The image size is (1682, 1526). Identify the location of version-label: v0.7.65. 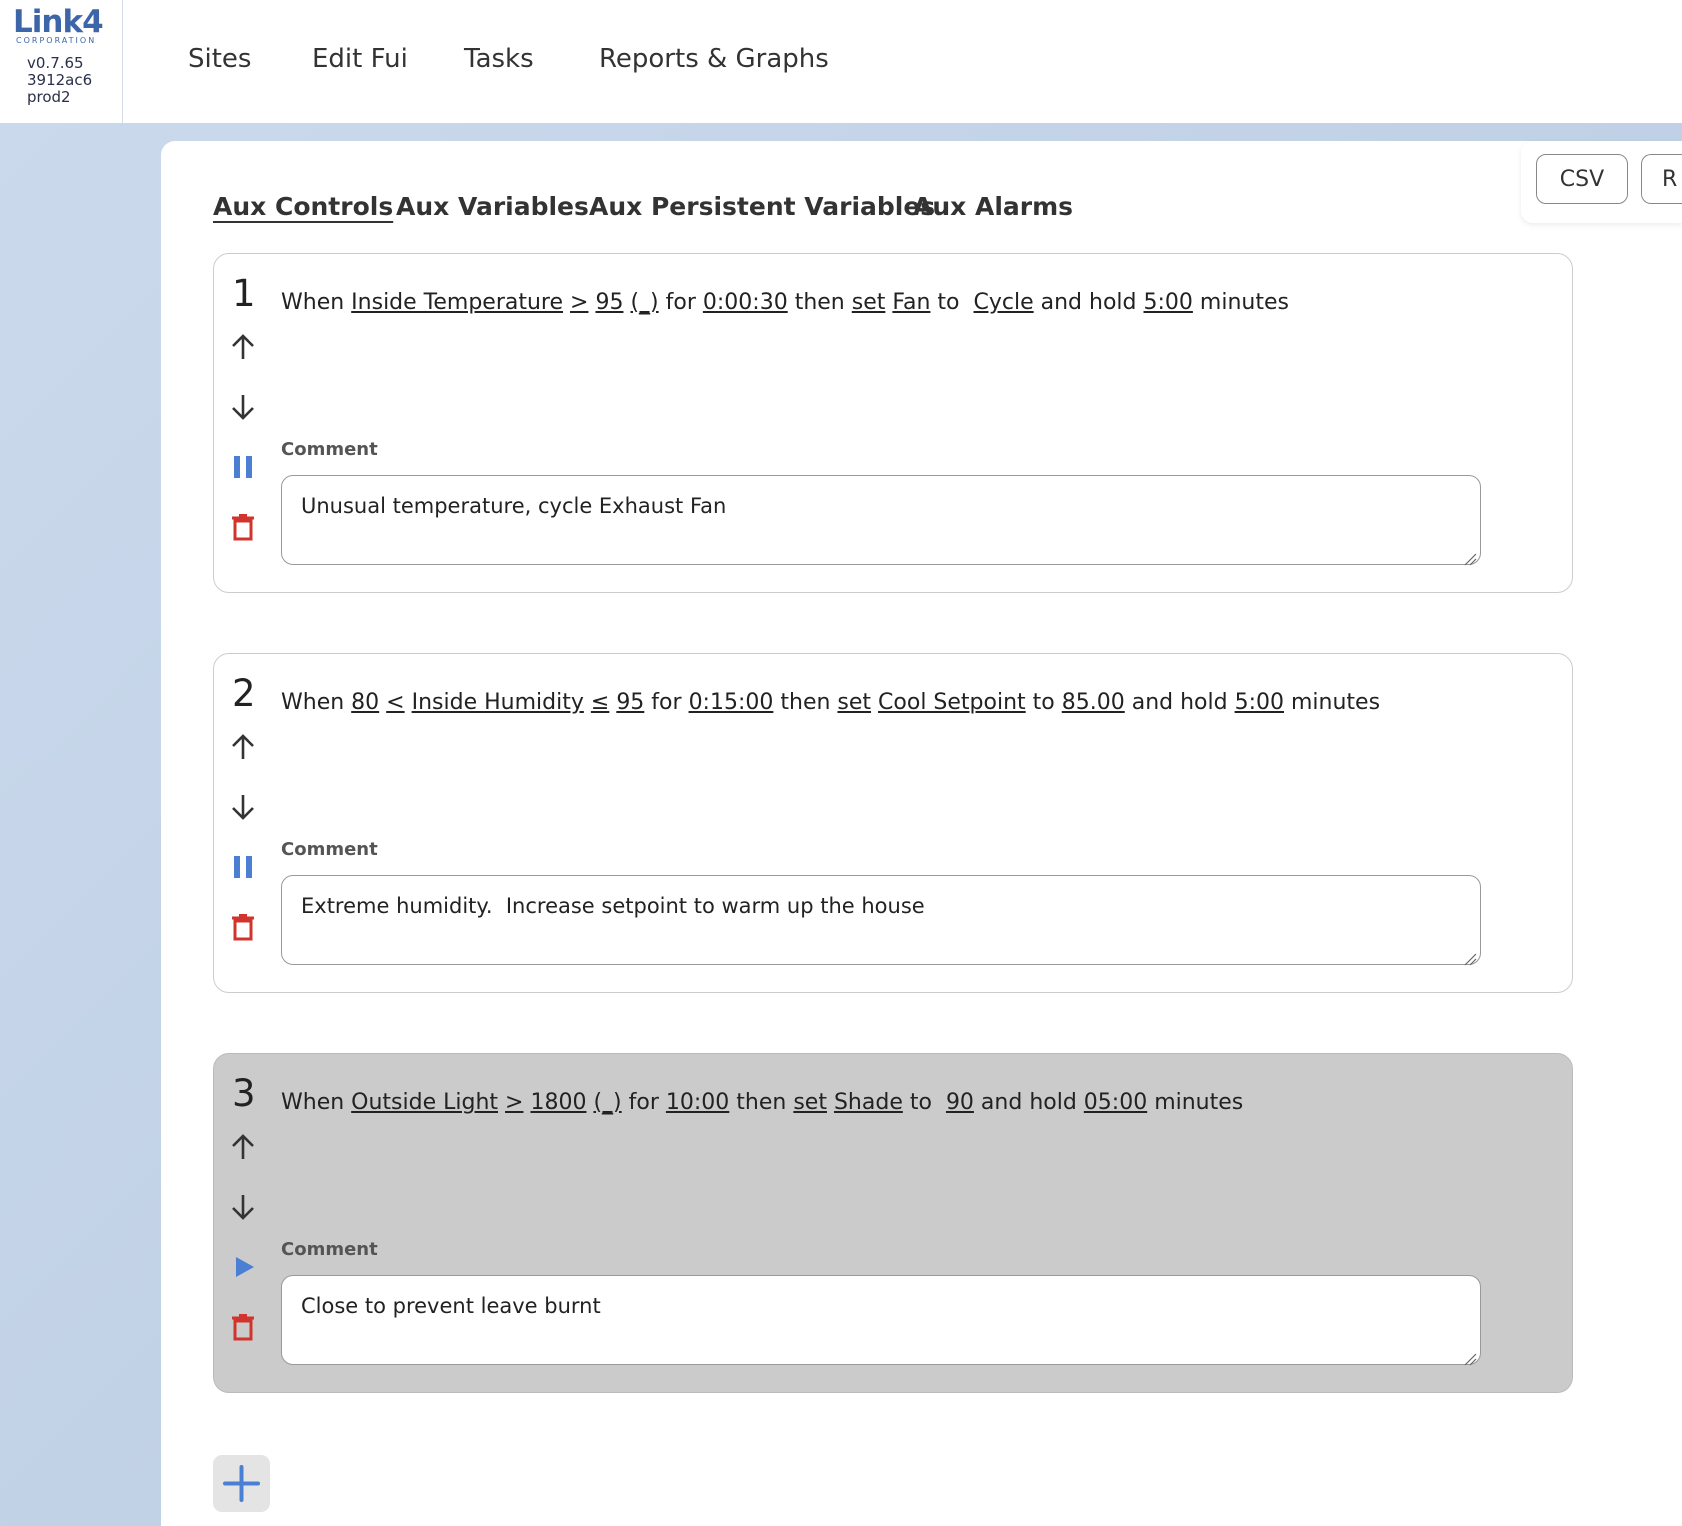
(55, 63).